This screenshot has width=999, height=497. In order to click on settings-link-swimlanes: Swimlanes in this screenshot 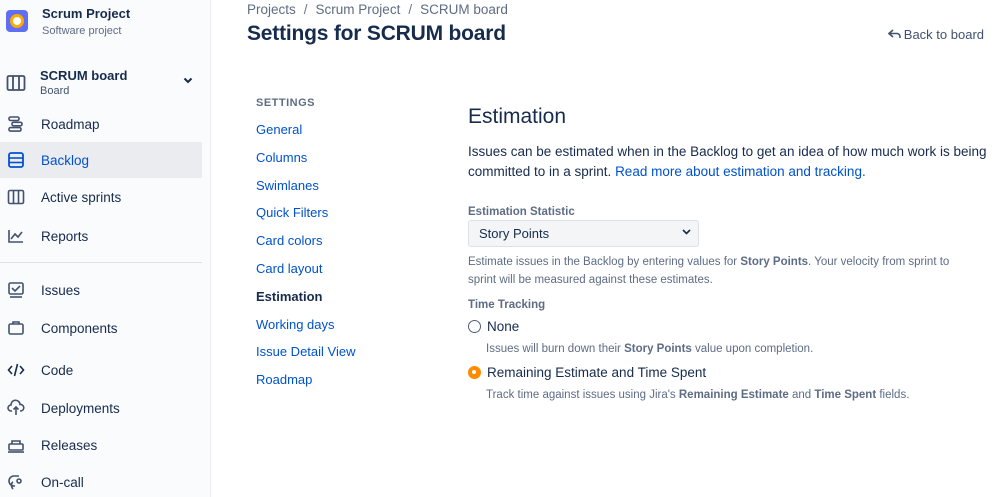, I will do `click(305, 190)`.